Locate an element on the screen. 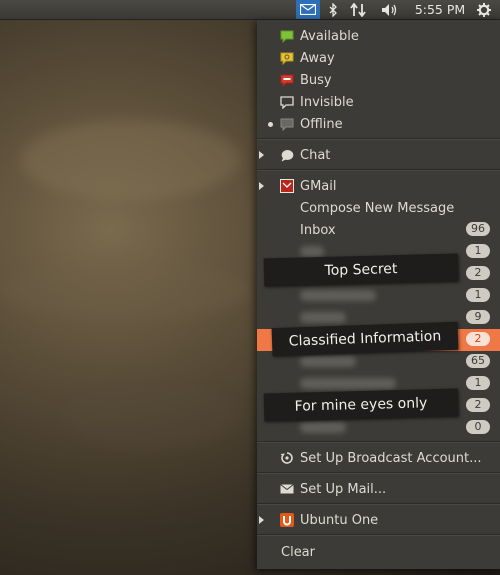  count-badge: 0 is located at coordinates (478, 427).